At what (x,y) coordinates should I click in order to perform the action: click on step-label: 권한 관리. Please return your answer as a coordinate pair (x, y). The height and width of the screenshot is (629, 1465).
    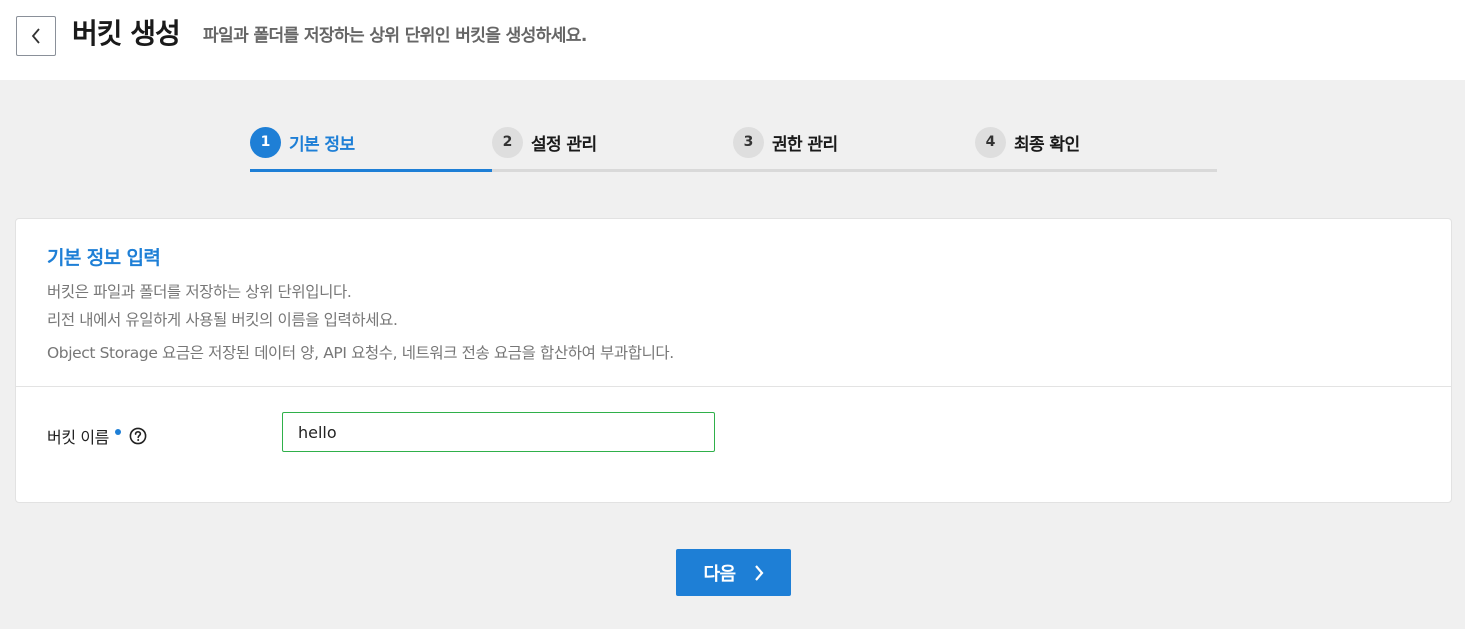
    Looking at the image, I should click on (805, 144).